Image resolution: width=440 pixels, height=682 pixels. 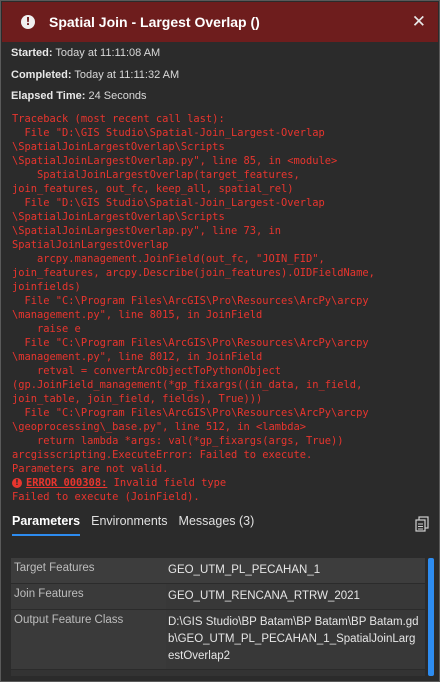 I want to click on error-icon: !, so click(x=28, y=22).